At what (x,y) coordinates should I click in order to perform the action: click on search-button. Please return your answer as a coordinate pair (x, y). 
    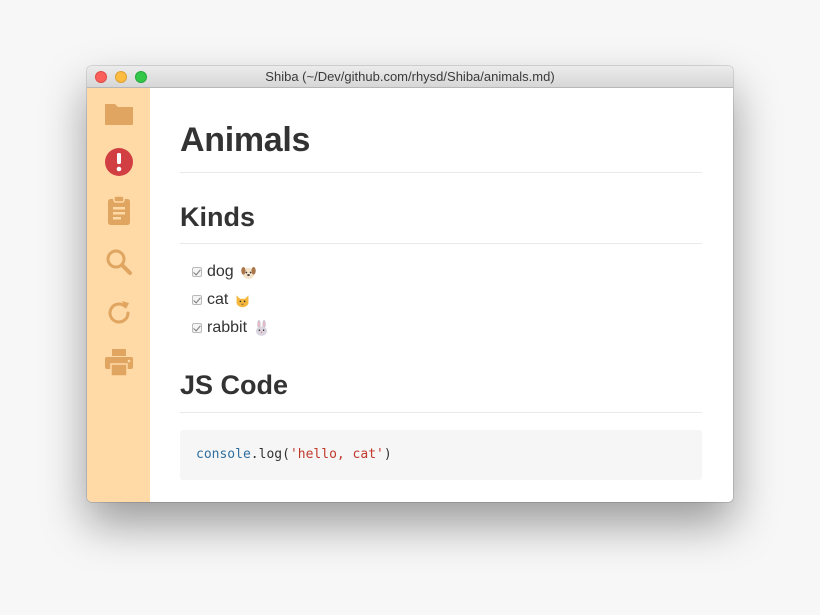
    Looking at the image, I should click on (119, 262).